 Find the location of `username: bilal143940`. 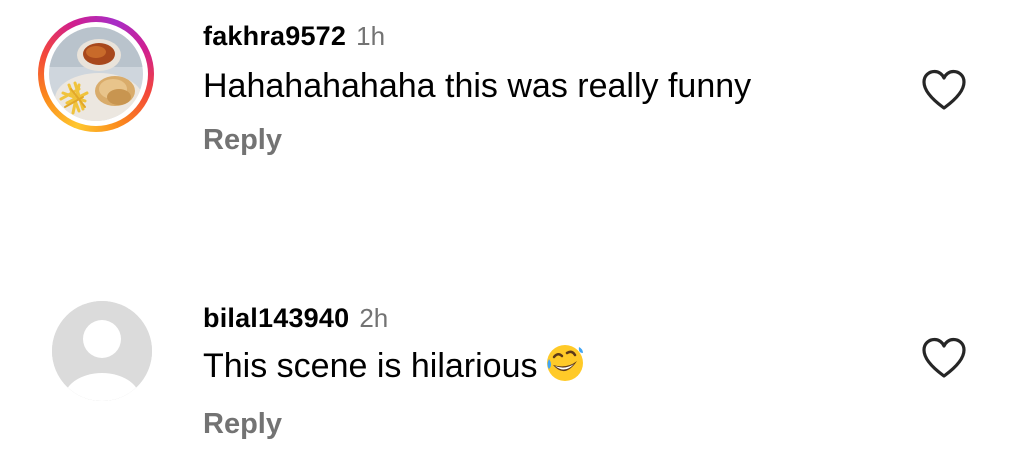

username: bilal143940 is located at coordinates (276, 318).